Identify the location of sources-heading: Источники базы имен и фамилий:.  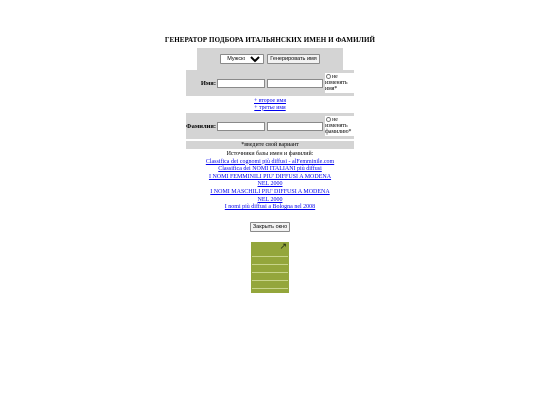
(270, 154).